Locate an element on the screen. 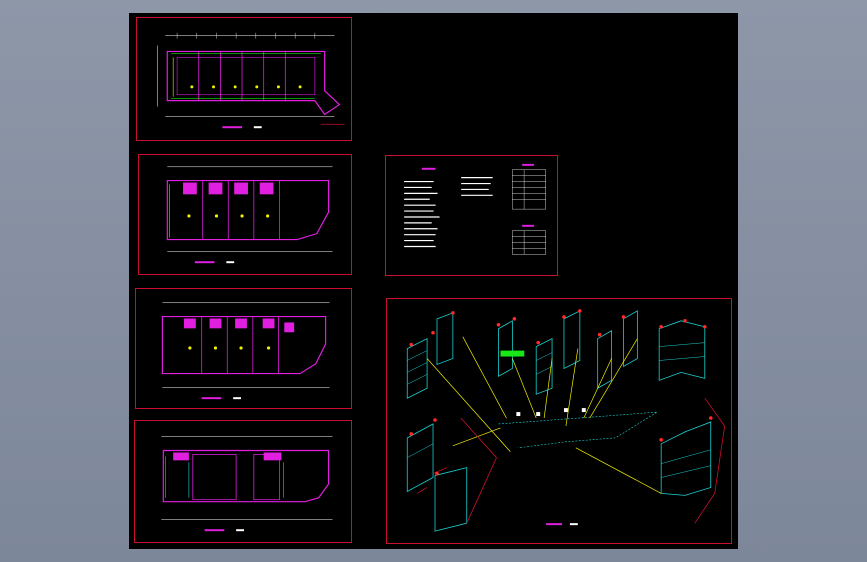  design-notes-sheet is located at coordinates (471, 215).